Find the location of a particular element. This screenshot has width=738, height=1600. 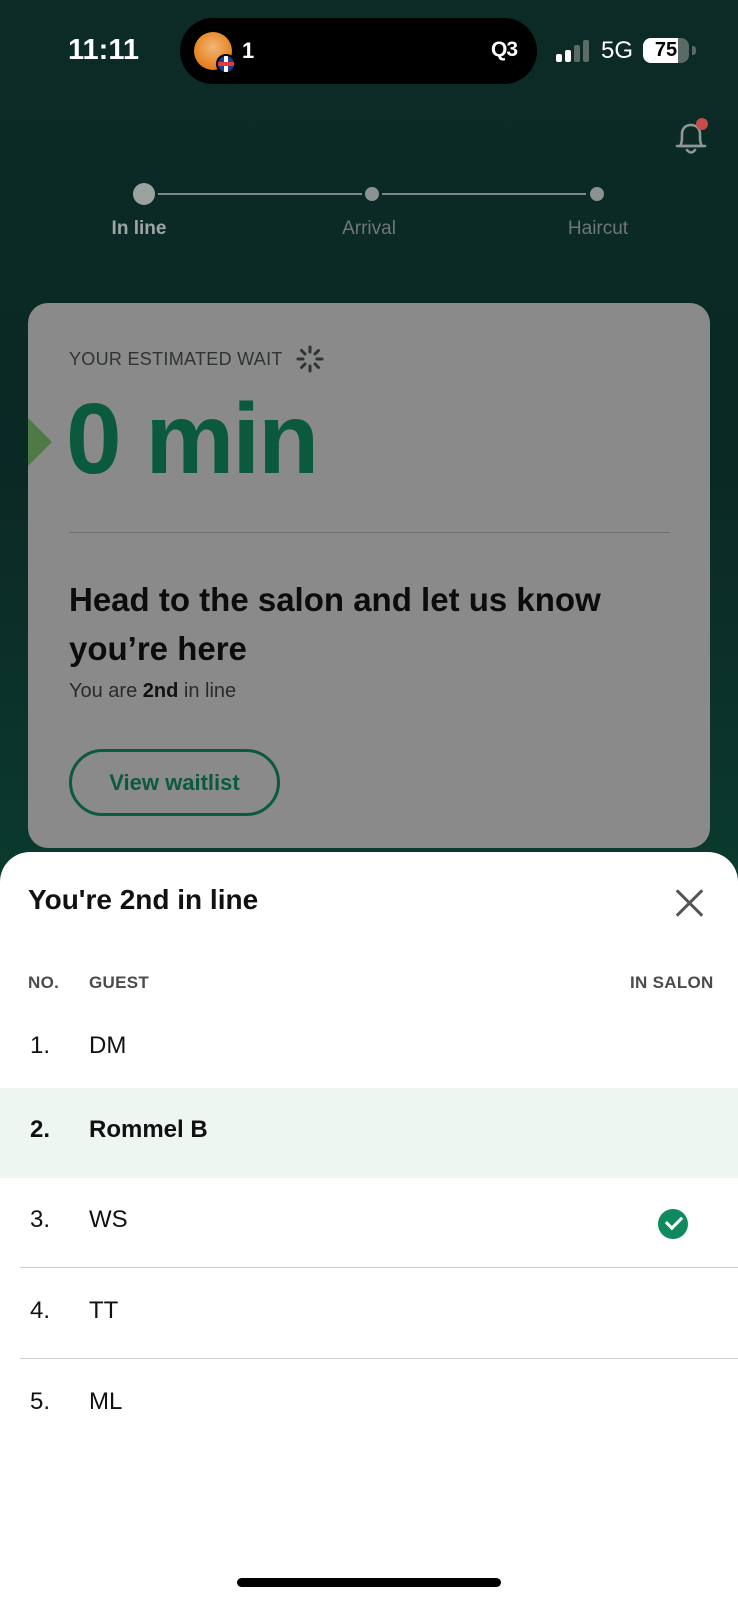

row-number: 1. is located at coordinates (40, 1045).